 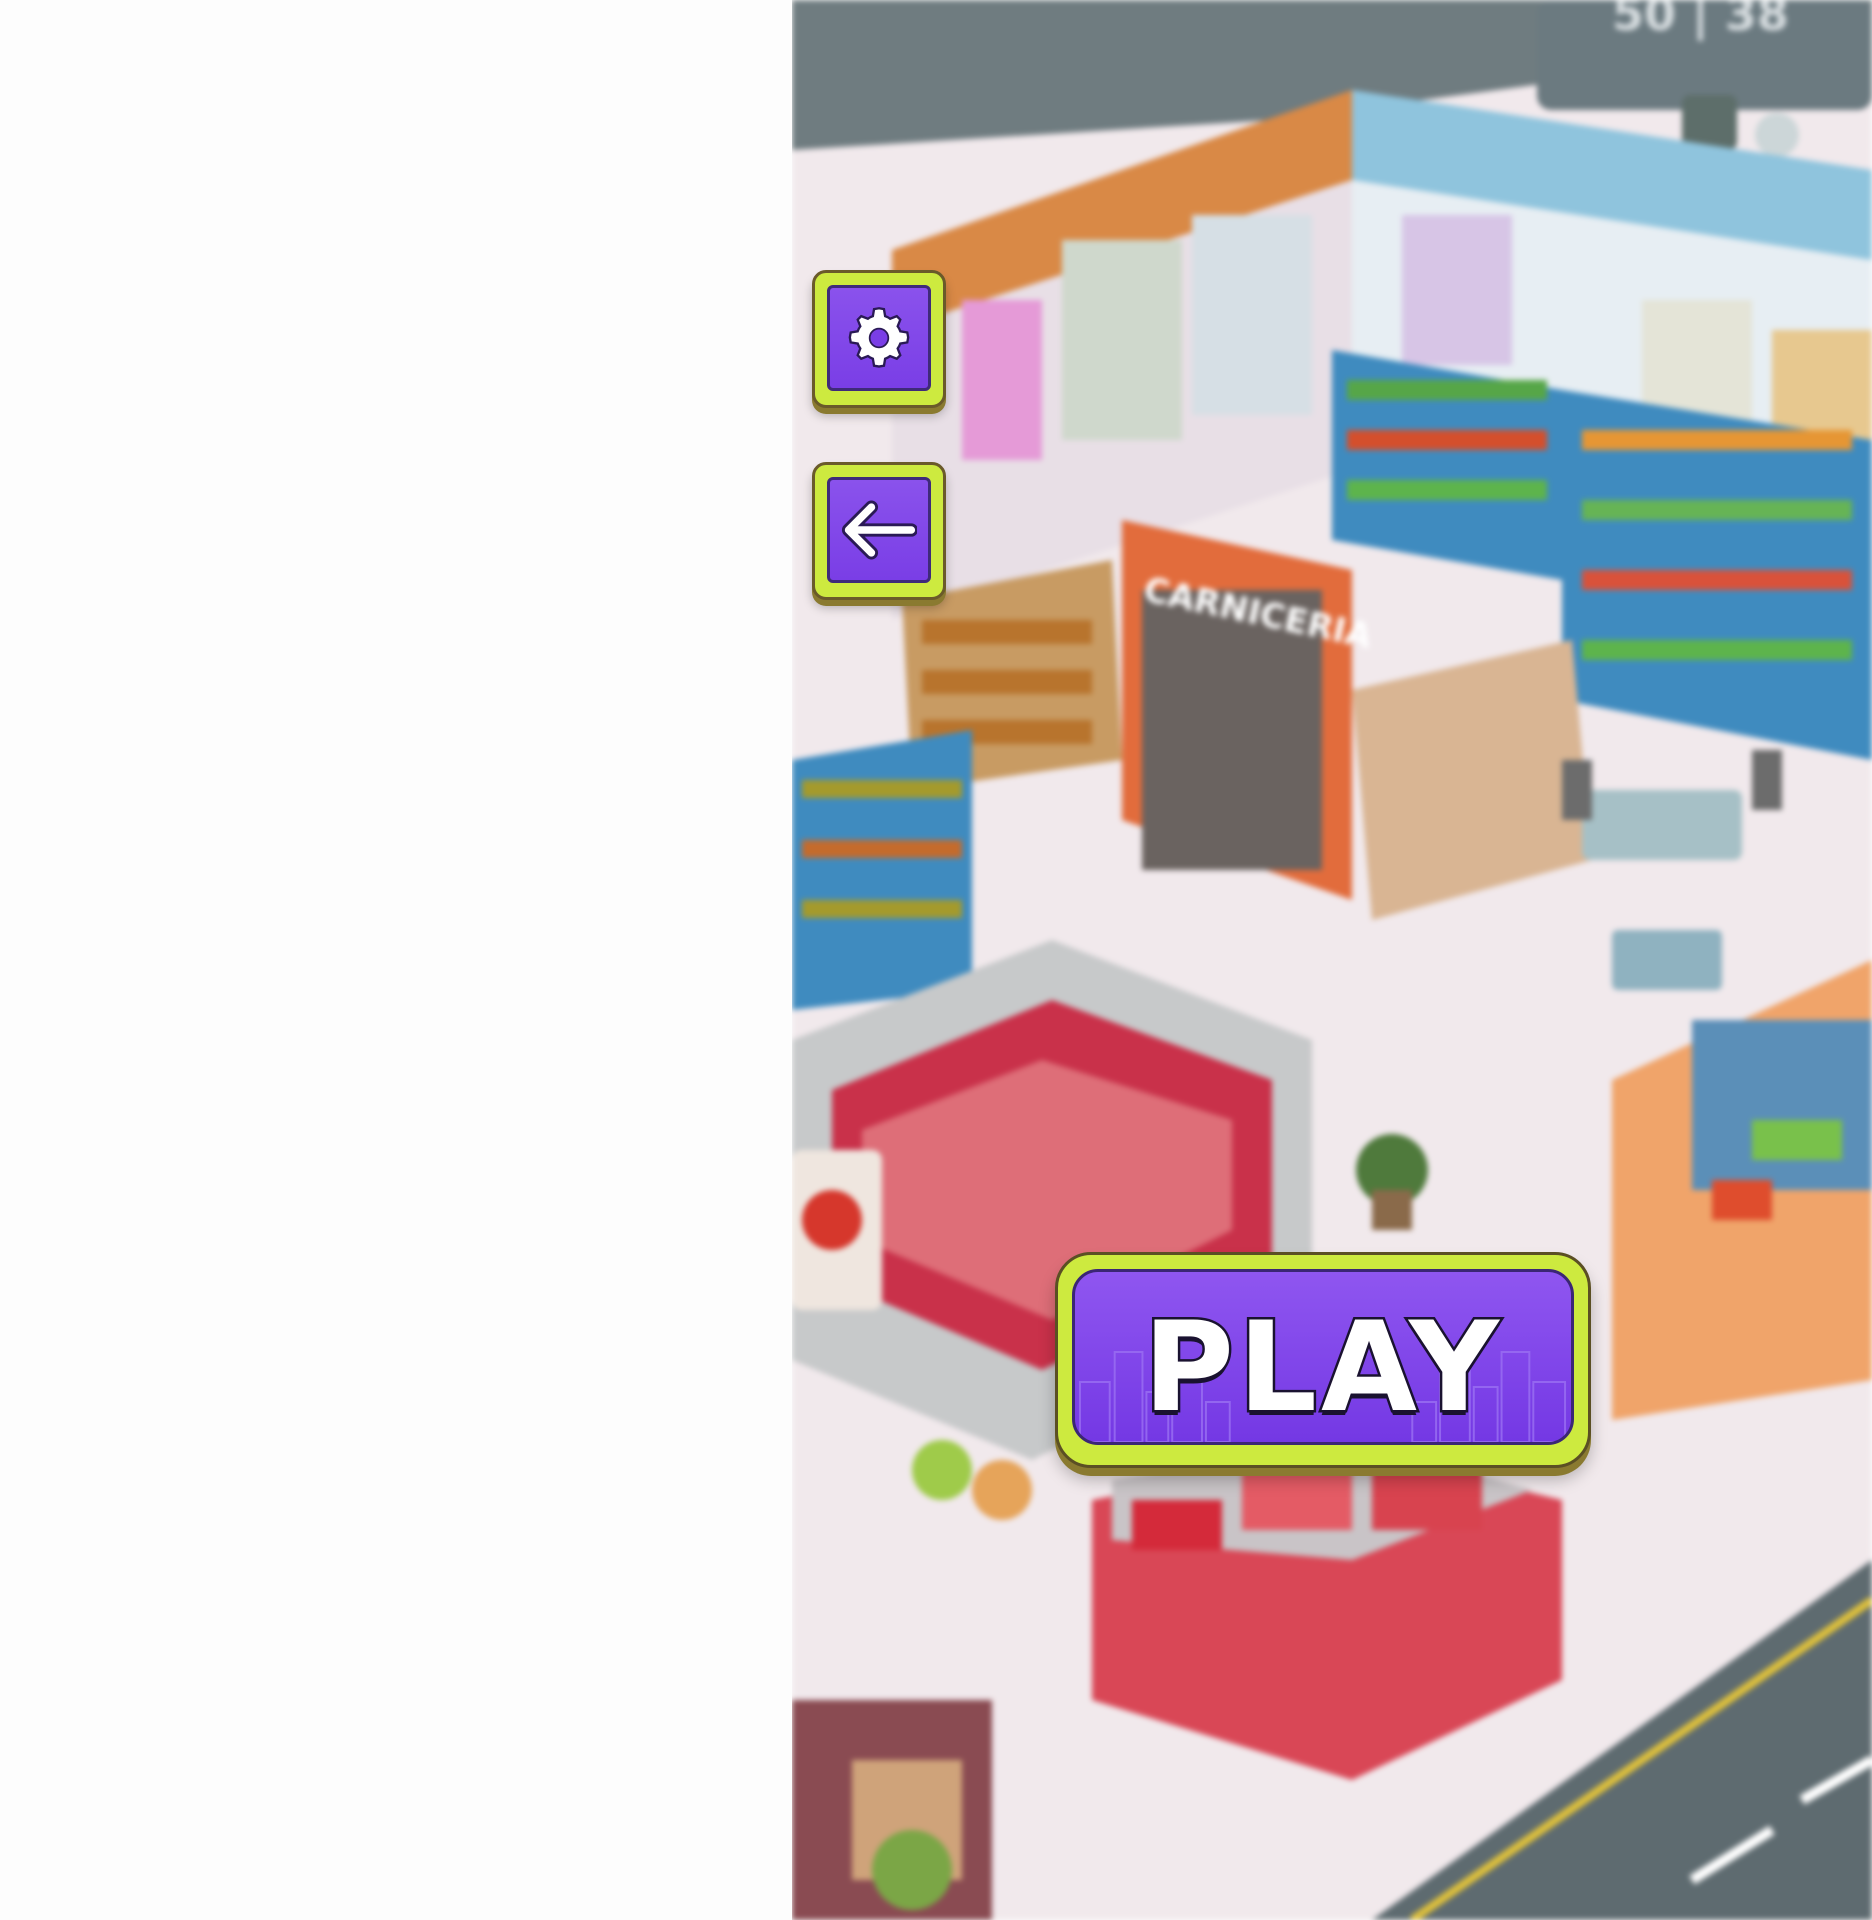 I want to click on play-button: PLAY, so click(x=1323, y=1360).